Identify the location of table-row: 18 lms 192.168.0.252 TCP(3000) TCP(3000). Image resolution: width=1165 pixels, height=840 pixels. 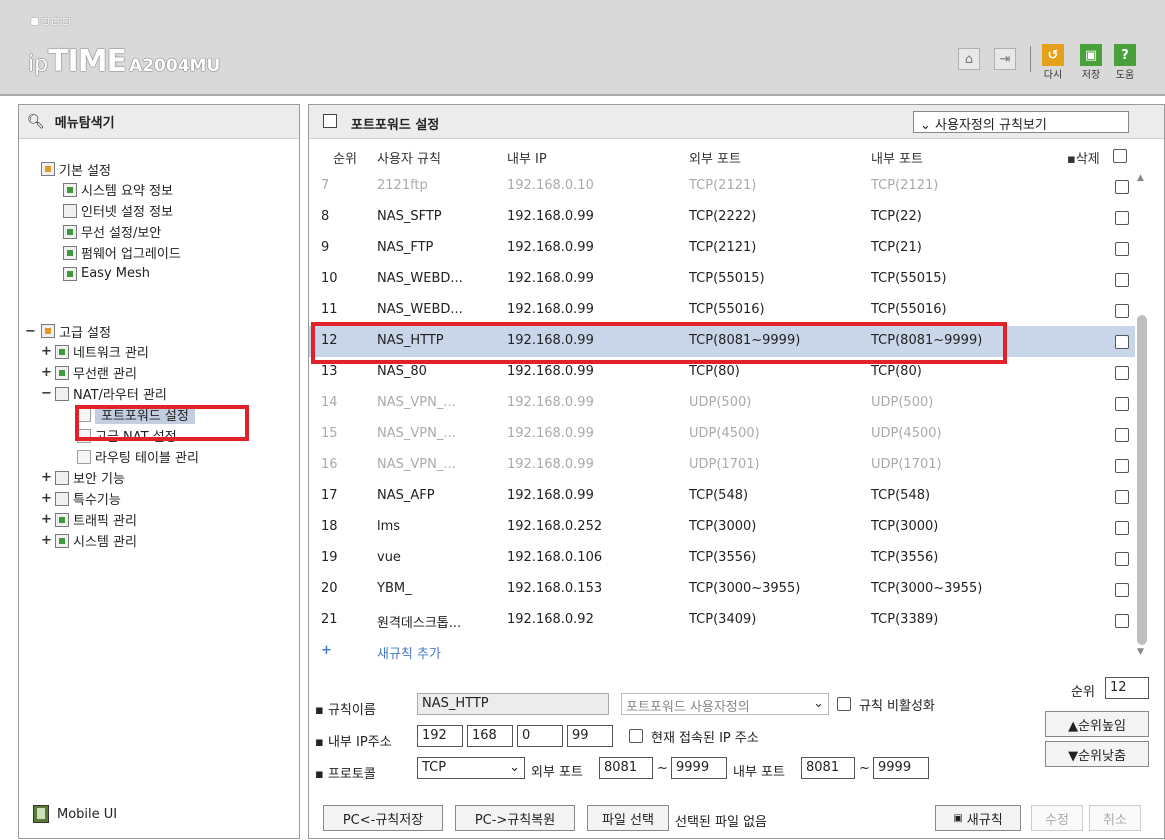
(722, 527).